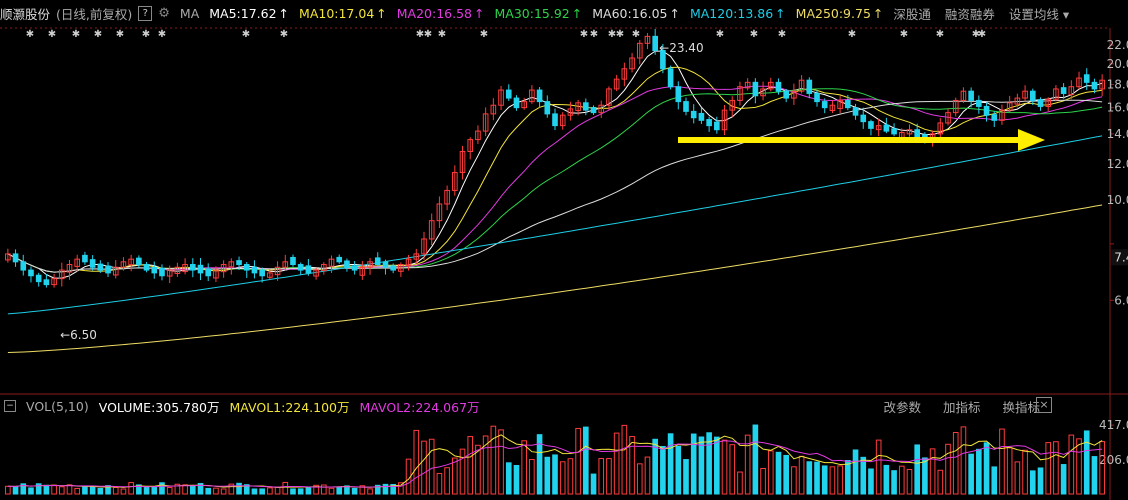 The height and width of the screenshot is (500, 1128). What do you see at coordinates (681, 48) in the screenshot?
I see `high-price-label: ←23.40` at bounding box center [681, 48].